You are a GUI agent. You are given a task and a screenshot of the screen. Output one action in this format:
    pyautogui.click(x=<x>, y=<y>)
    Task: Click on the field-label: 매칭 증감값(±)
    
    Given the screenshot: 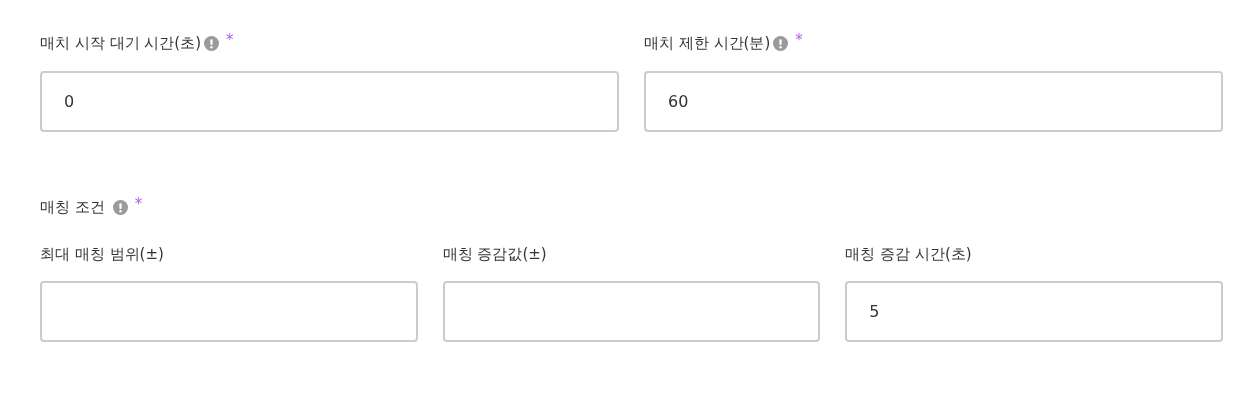 What is the action you would take?
    pyautogui.click(x=494, y=254)
    